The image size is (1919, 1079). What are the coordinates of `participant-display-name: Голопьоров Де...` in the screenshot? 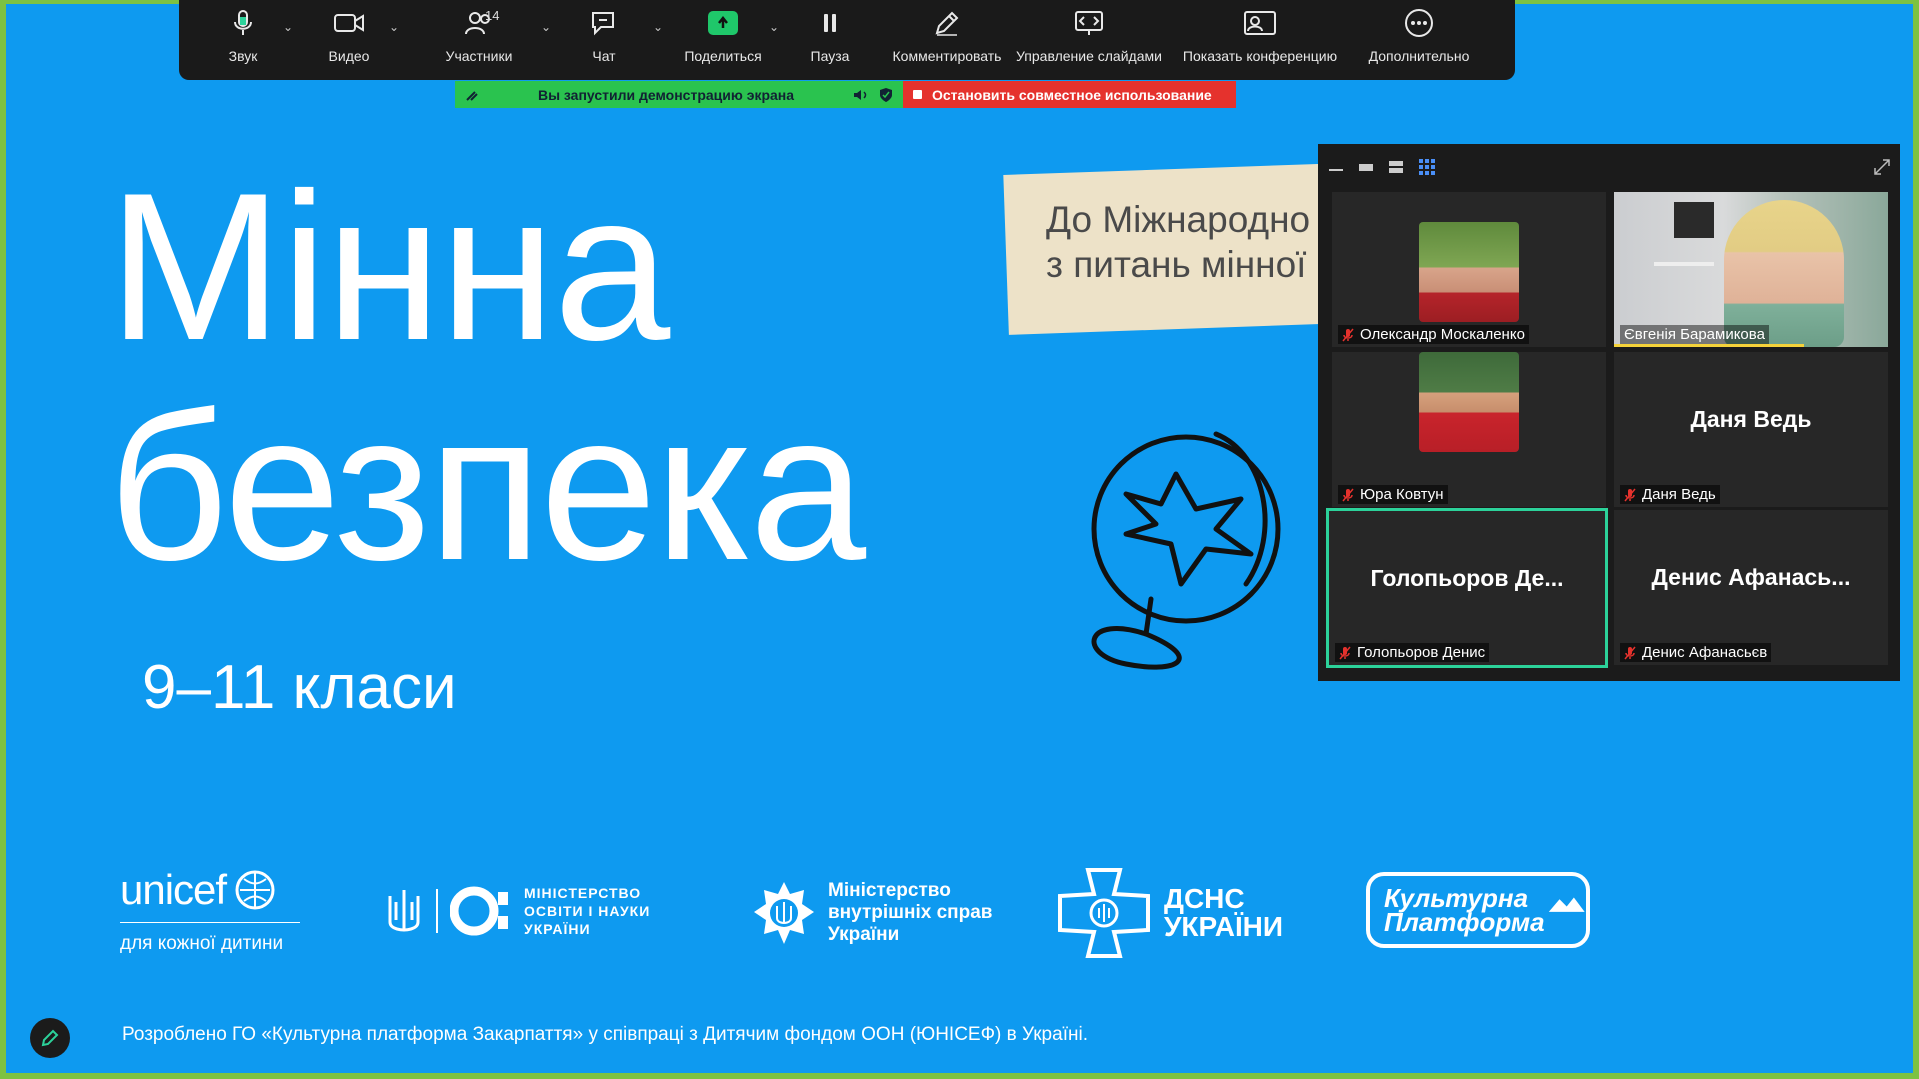 It's located at (1467, 577).